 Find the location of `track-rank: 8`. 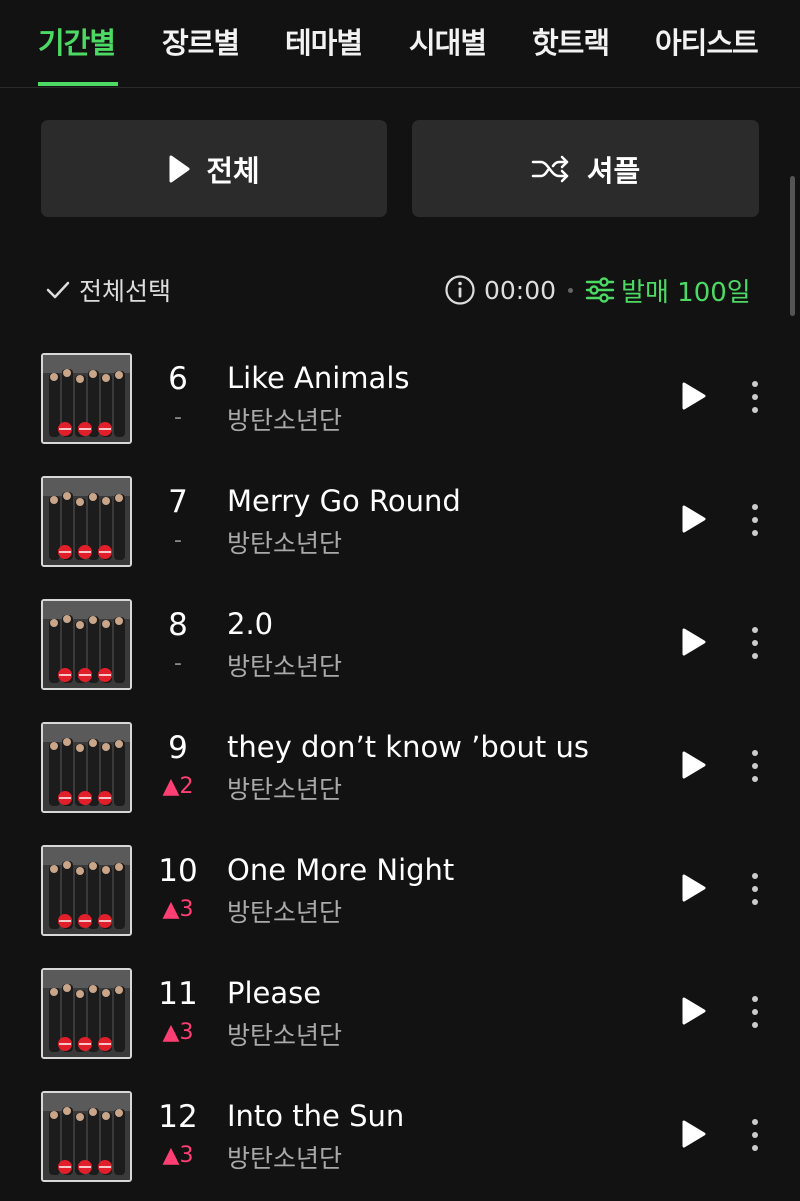

track-rank: 8 is located at coordinates (178, 625).